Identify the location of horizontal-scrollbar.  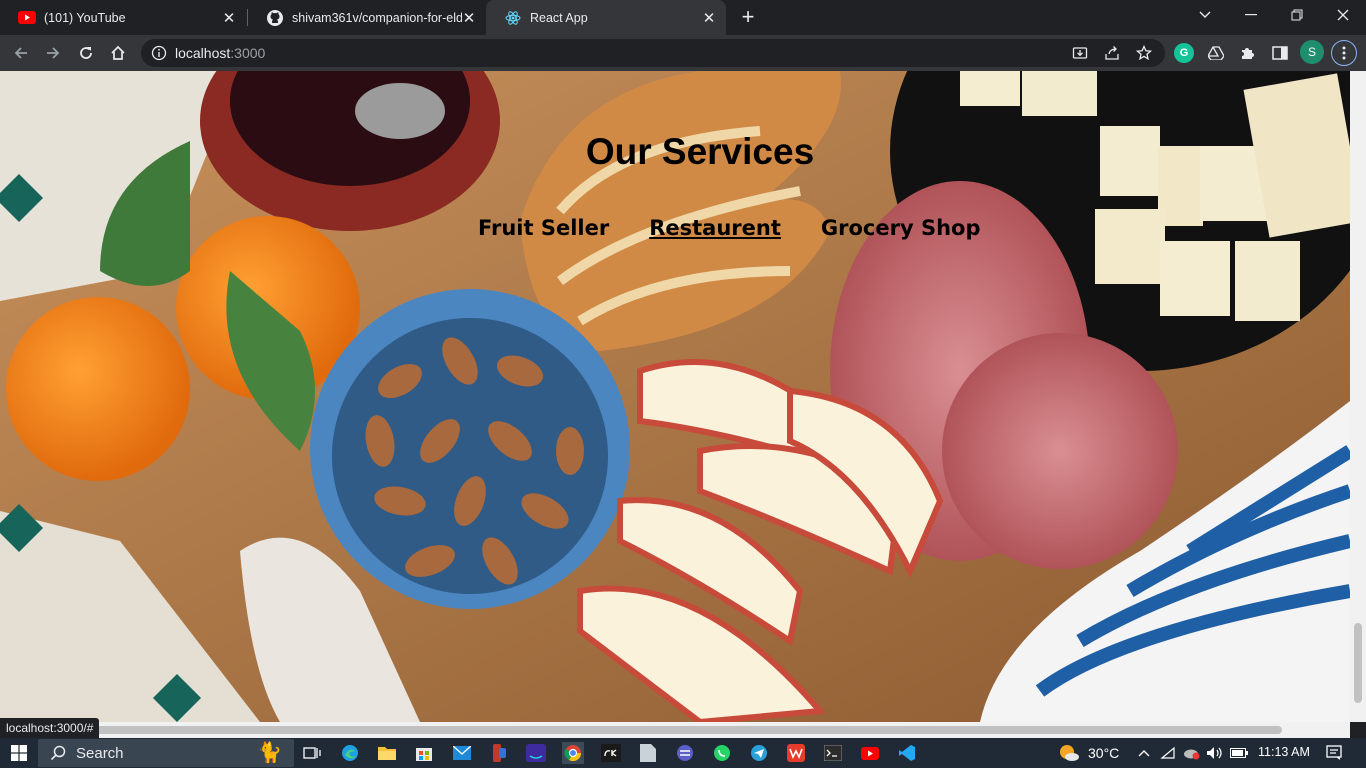
(675, 730).